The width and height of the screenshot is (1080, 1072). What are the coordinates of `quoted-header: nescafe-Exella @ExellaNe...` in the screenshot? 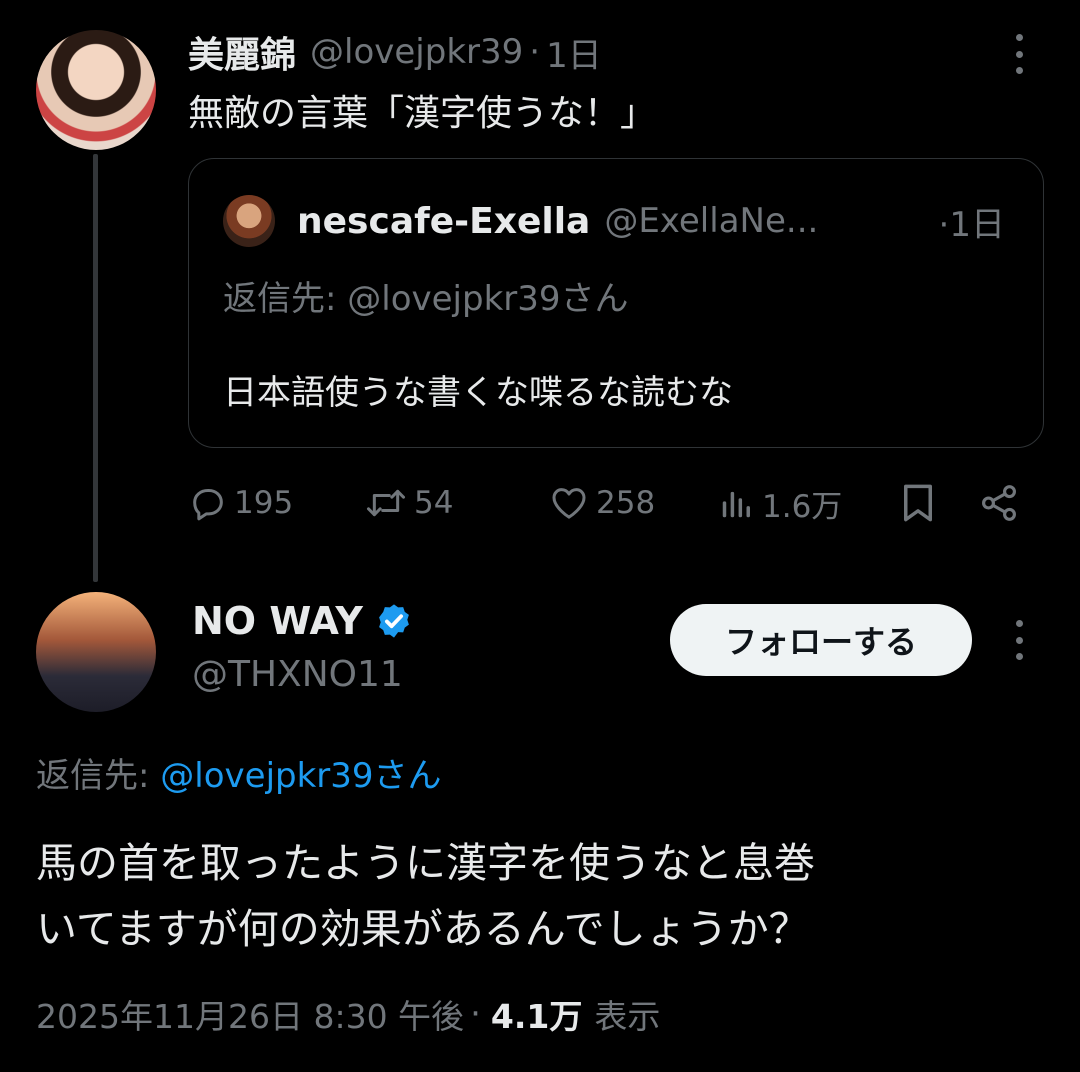 It's located at (557, 221).